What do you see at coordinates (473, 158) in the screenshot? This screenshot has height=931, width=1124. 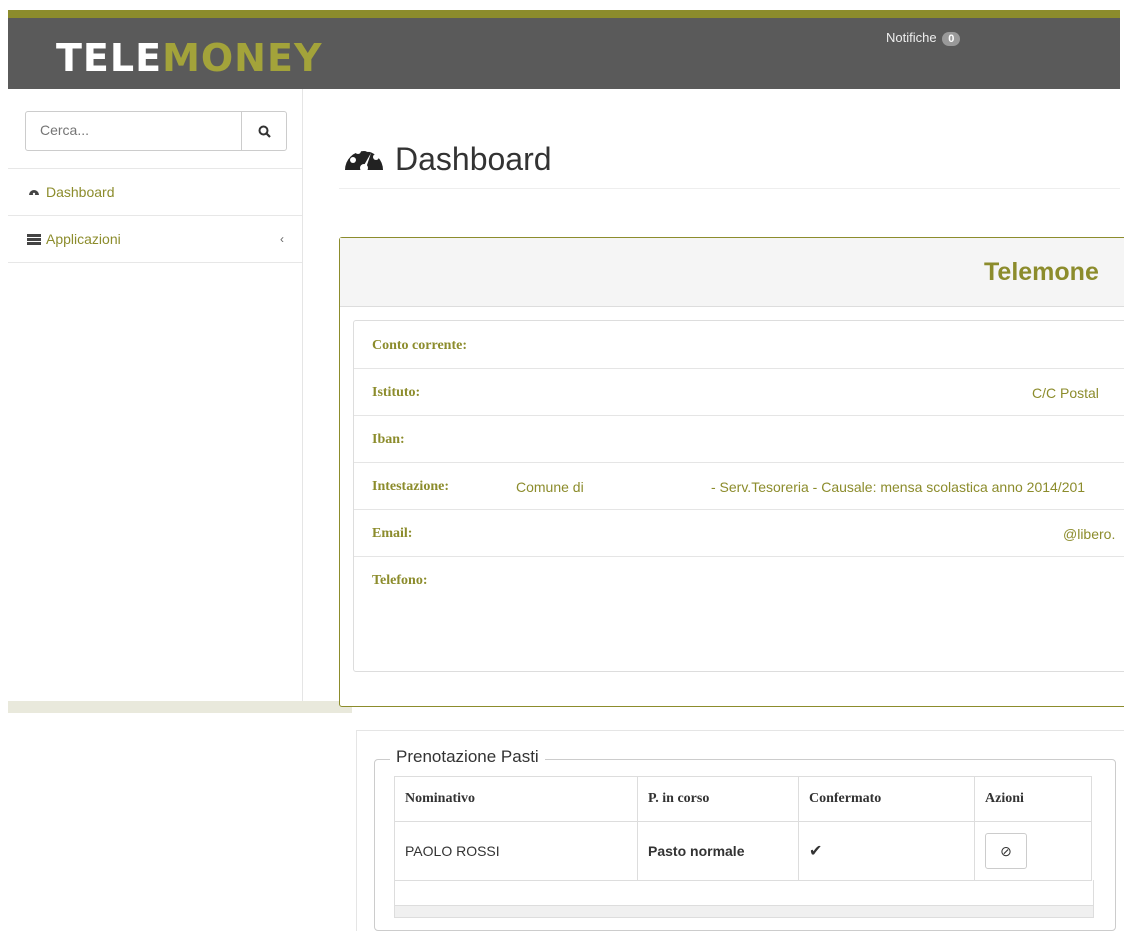 I see `page-title-text: Dashboard` at bounding box center [473, 158].